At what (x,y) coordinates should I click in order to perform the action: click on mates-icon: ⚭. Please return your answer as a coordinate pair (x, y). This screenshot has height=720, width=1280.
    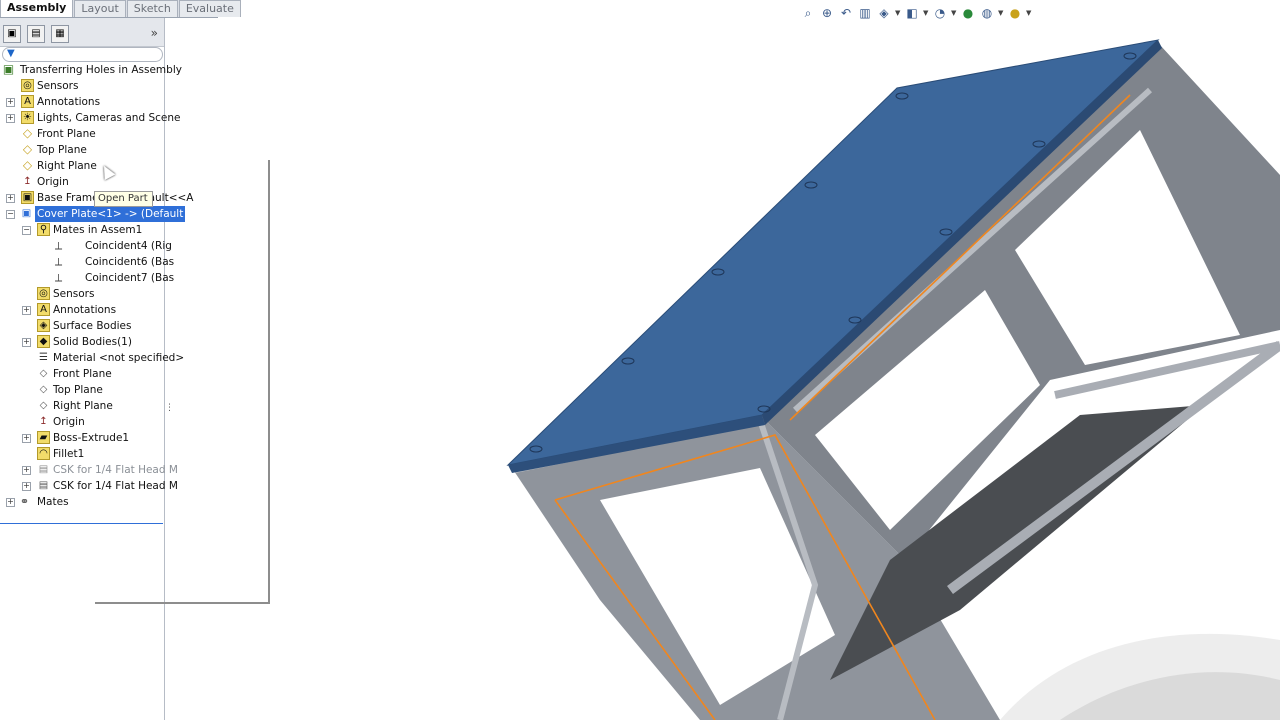
    Looking at the image, I should click on (24, 501).